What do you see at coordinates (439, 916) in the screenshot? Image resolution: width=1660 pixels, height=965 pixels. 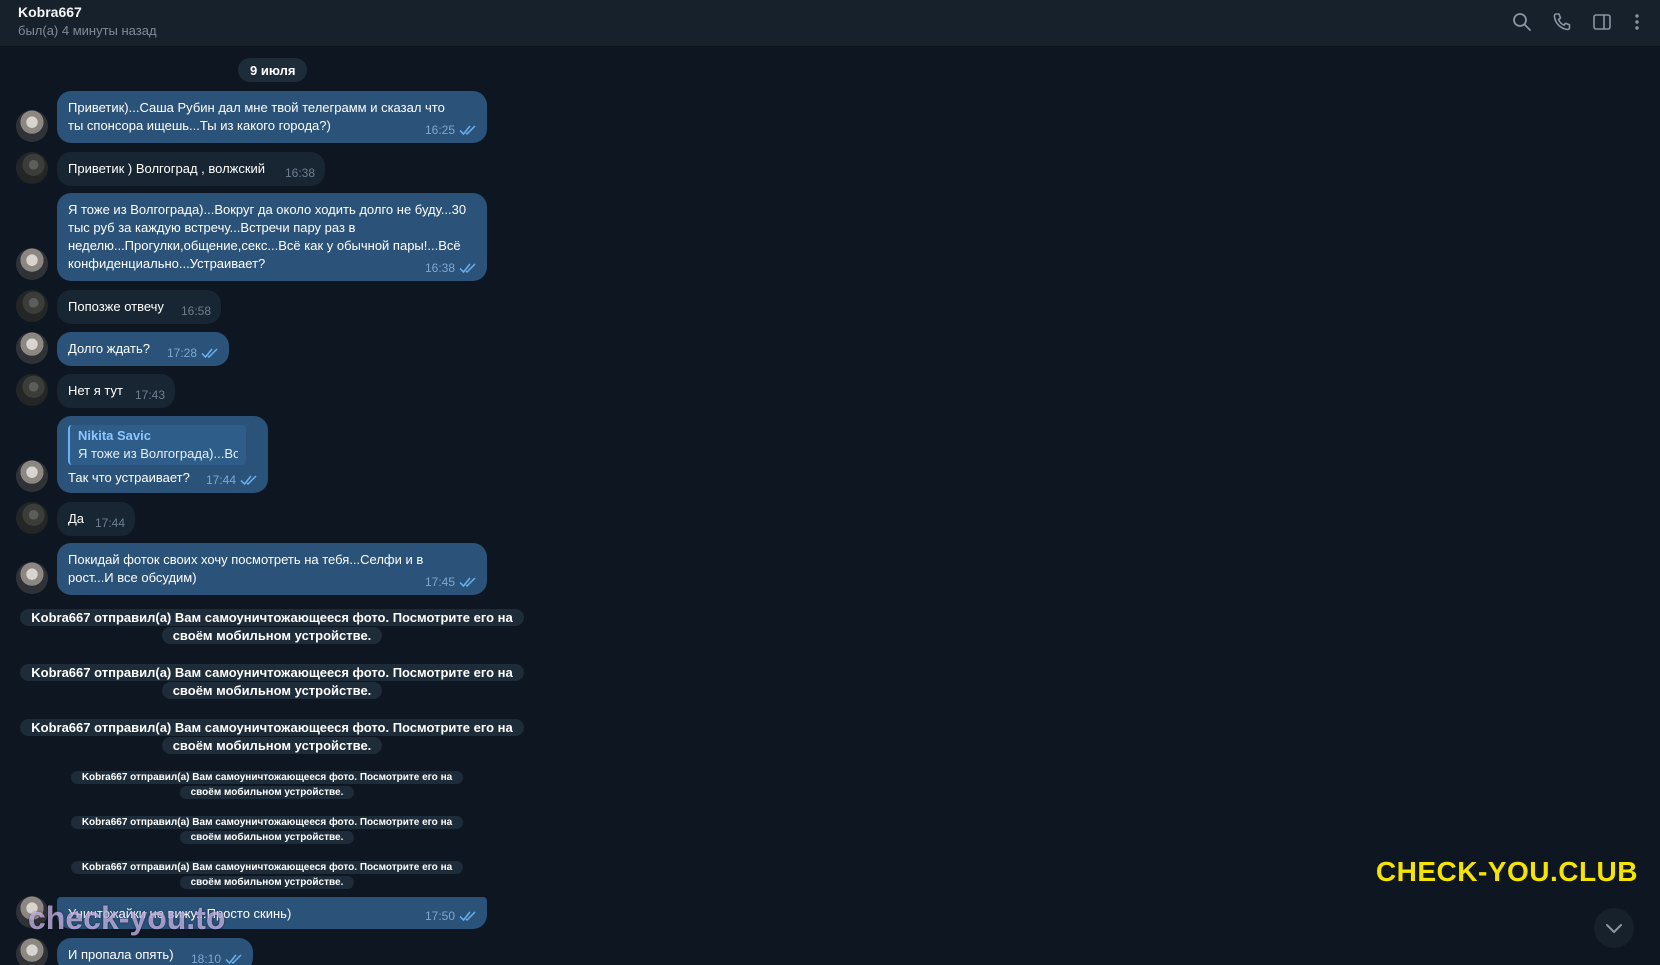 I see `message-time: 17:50` at bounding box center [439, 916].